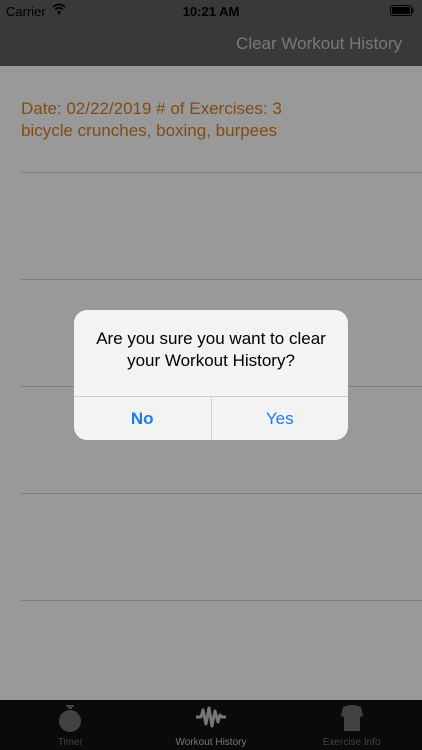 This screenshot has width=422, height=750. What do you see at coordinates (280, 418) in the screenshot?
I see `yes-button: Yes` at bounding box center [280, 418].